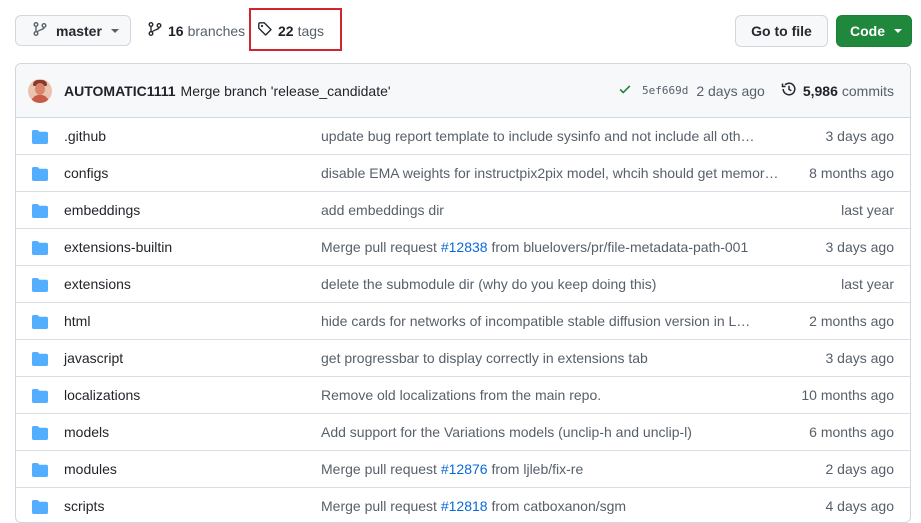 The width and height of the screenshot is (921, 523). I want to click on file-name-link: extensions-builtin, so click(118, 247).